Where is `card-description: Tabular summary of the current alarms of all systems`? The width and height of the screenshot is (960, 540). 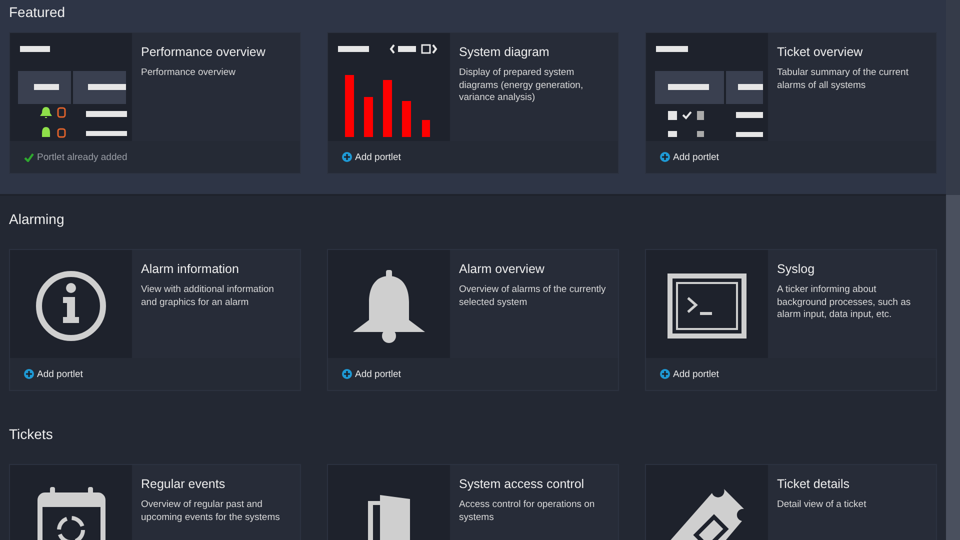
card-description: Tabular summary of the current alarms of all systems is located at coordinates (843, 79).